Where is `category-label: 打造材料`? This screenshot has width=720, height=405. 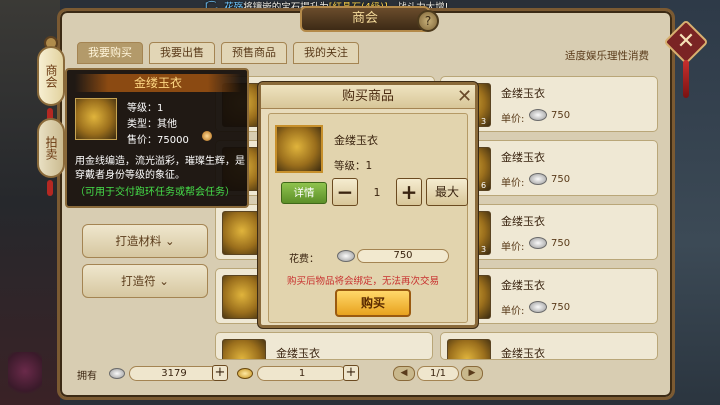
category-label: 打造材料 is located at coordinates (138, 241).